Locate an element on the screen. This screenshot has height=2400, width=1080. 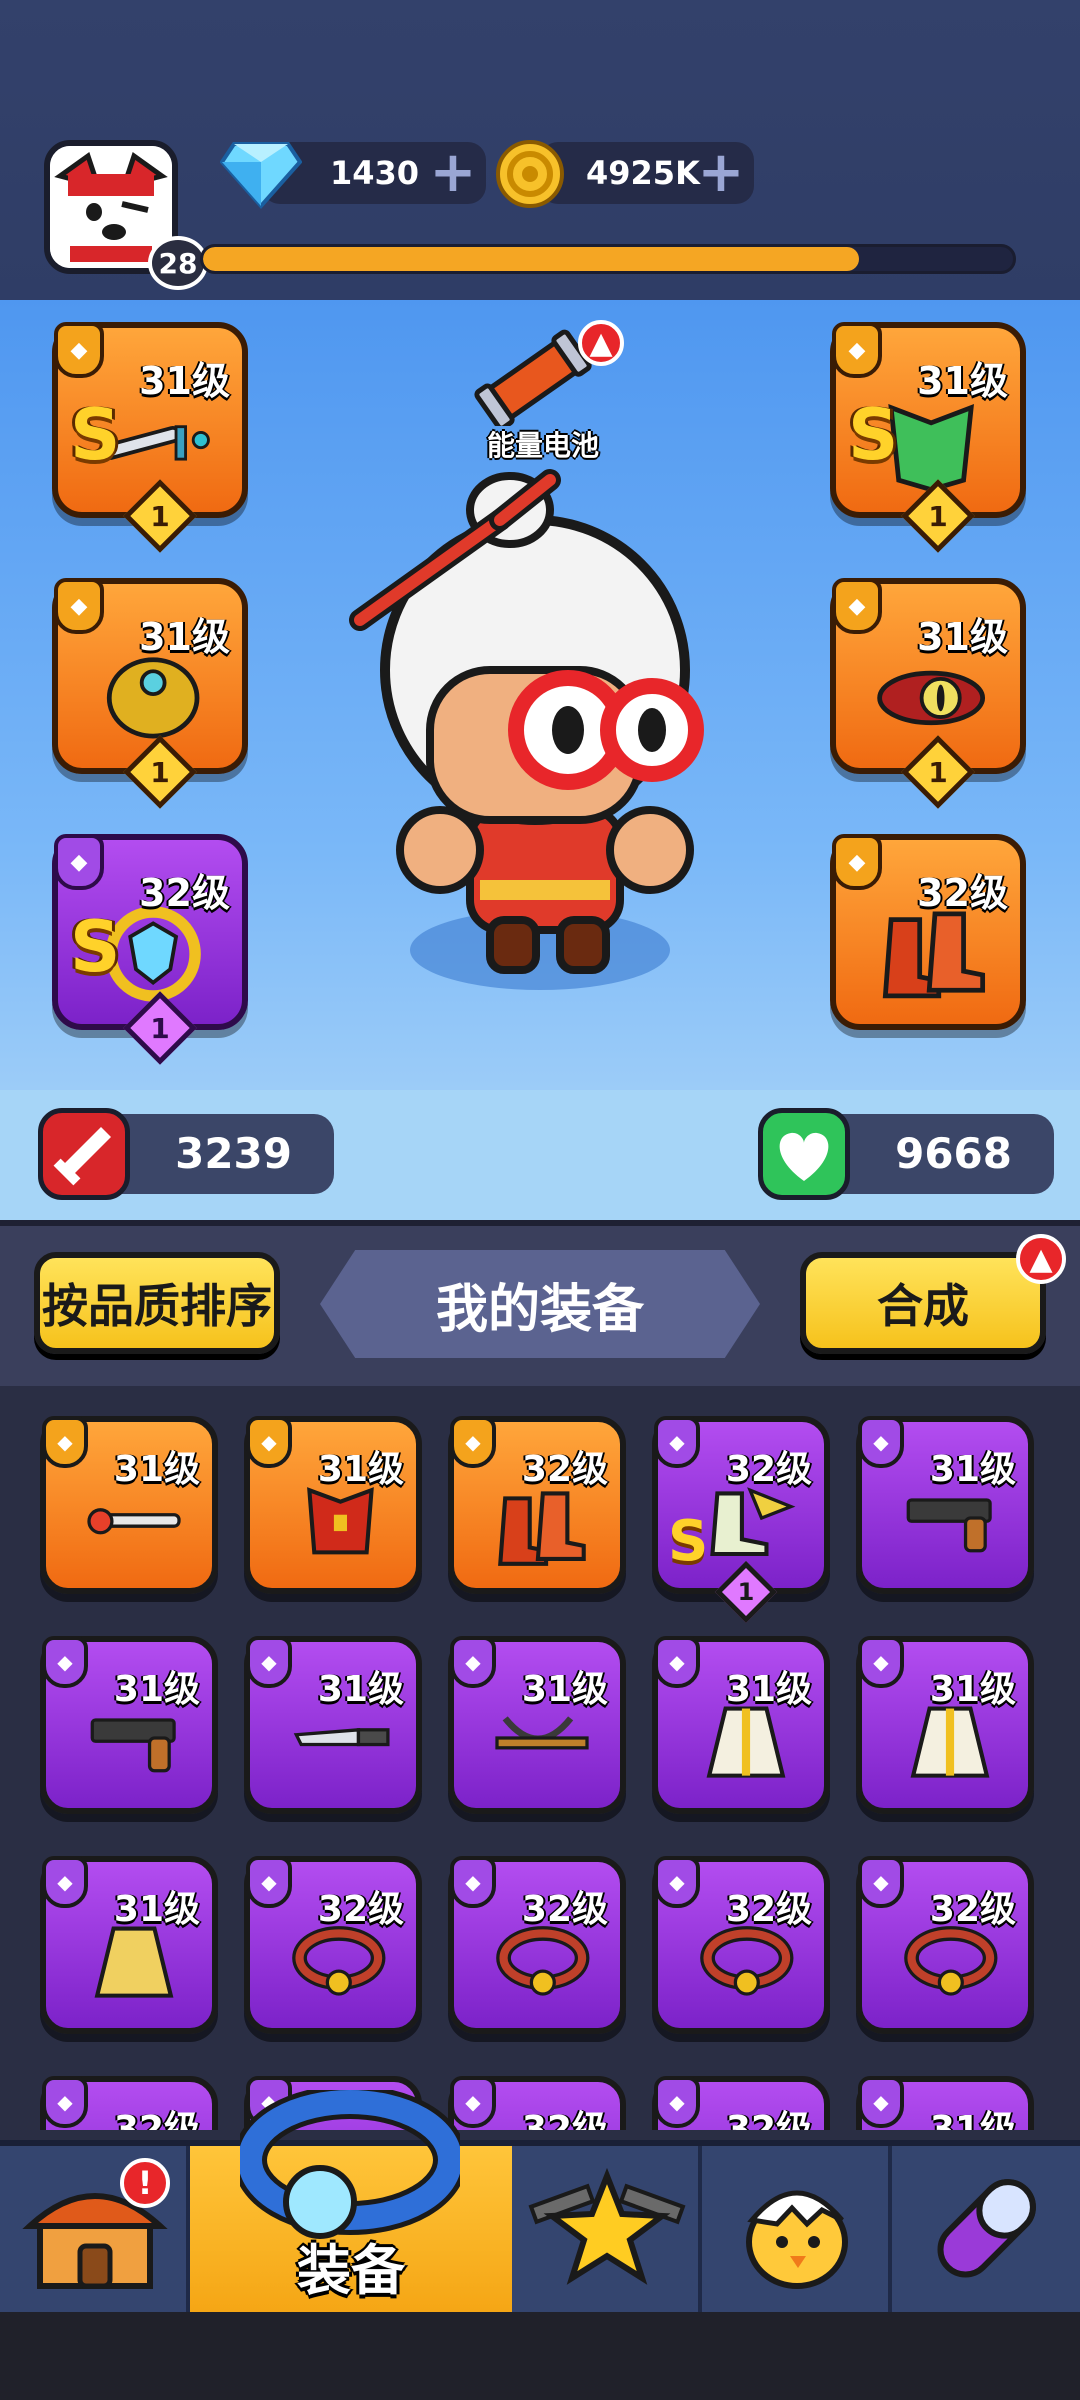
equipped-slot-right-2: ◆ 31级 1 is located at coordinates (928, 693).